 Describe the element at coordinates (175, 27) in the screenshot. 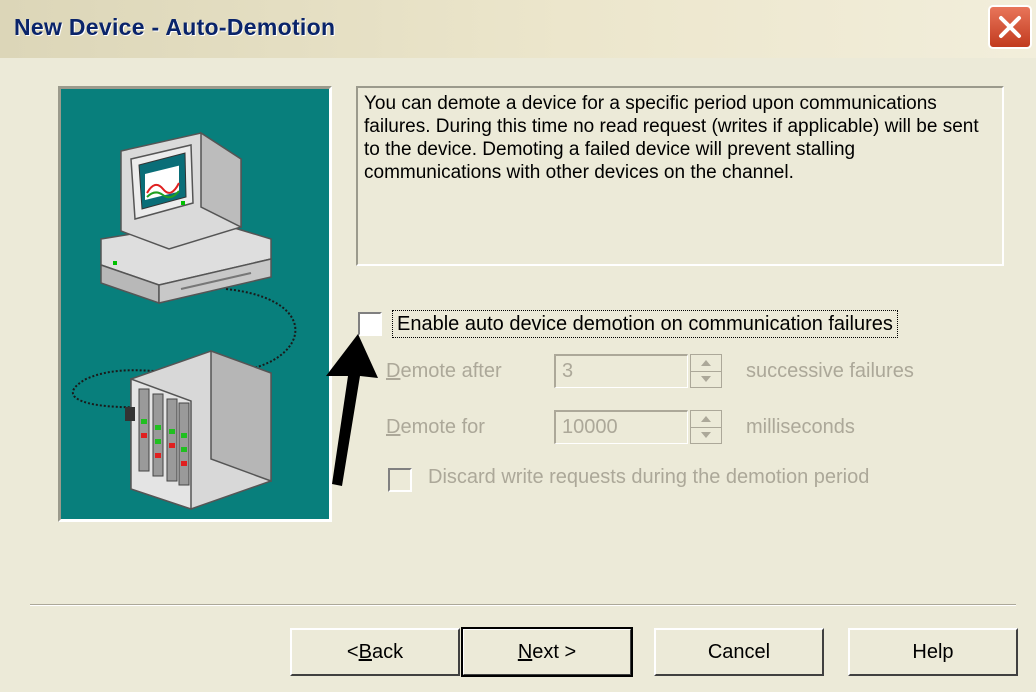

I see `window-title: New Device - Auto-Demotion` at that location.